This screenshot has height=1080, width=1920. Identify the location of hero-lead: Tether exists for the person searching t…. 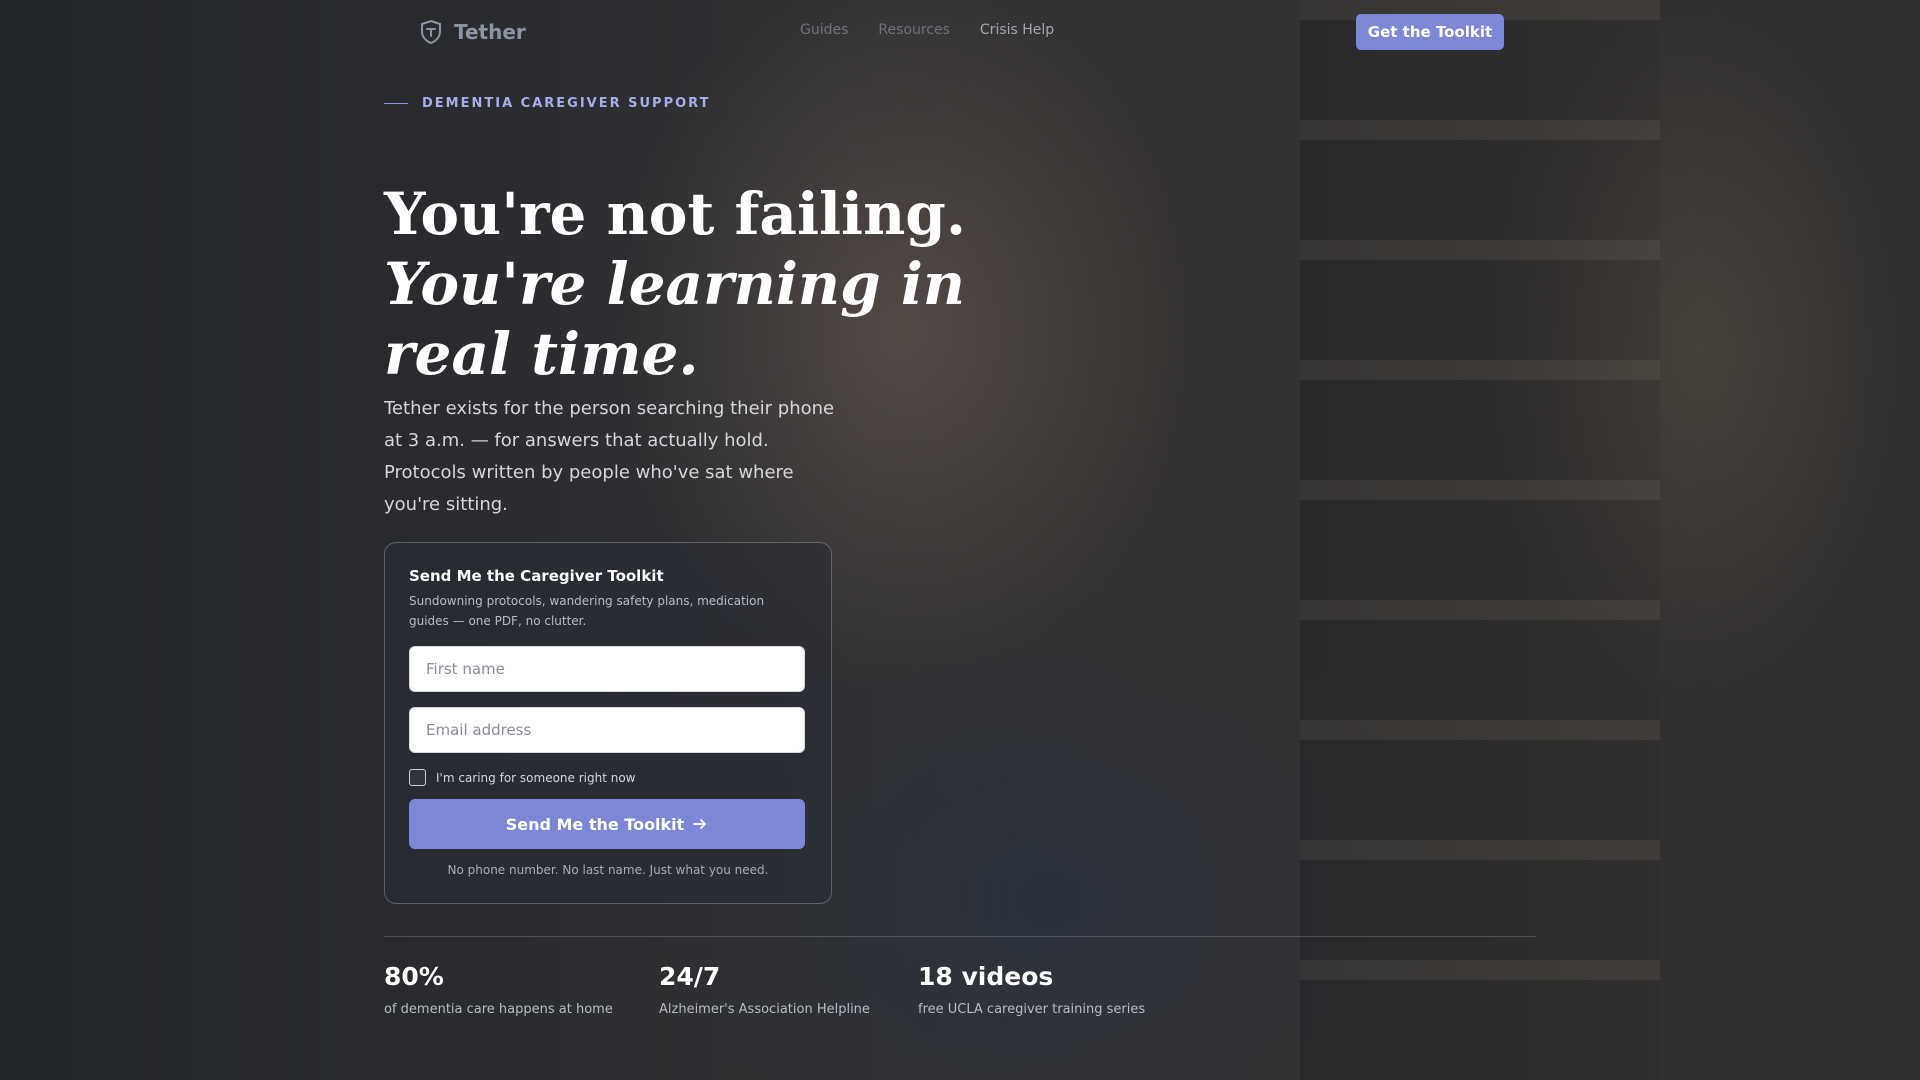
(609, 456).